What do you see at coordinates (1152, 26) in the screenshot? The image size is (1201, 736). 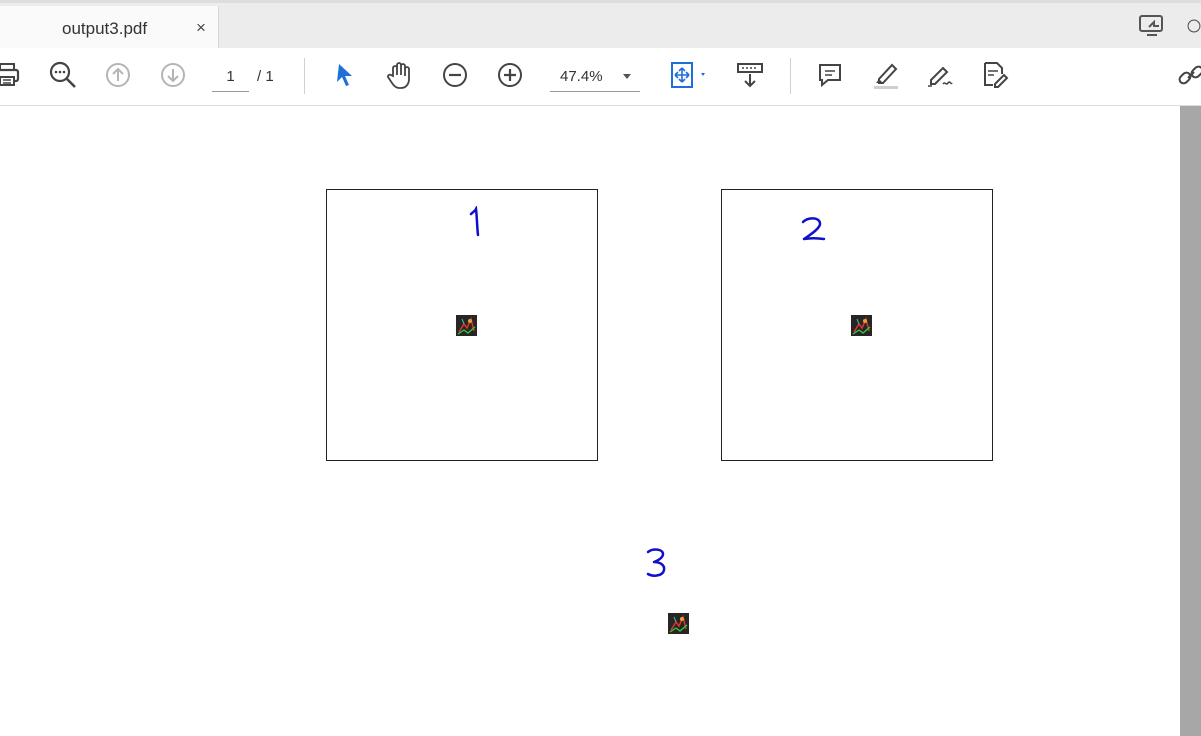 I see `share-screen-icon` at bounding box center [1152, 26].